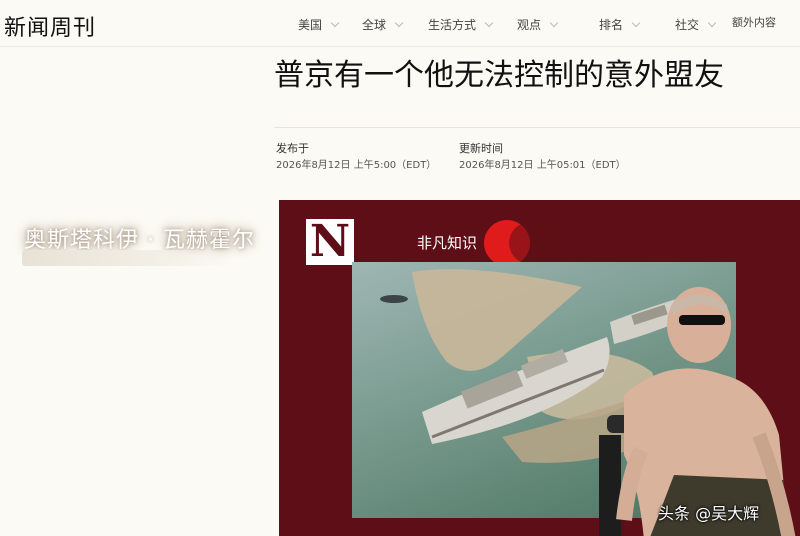 This screenshot has width=800, height=536. I want to click on nav-item-extra: 额外内容, so click(754, 22).